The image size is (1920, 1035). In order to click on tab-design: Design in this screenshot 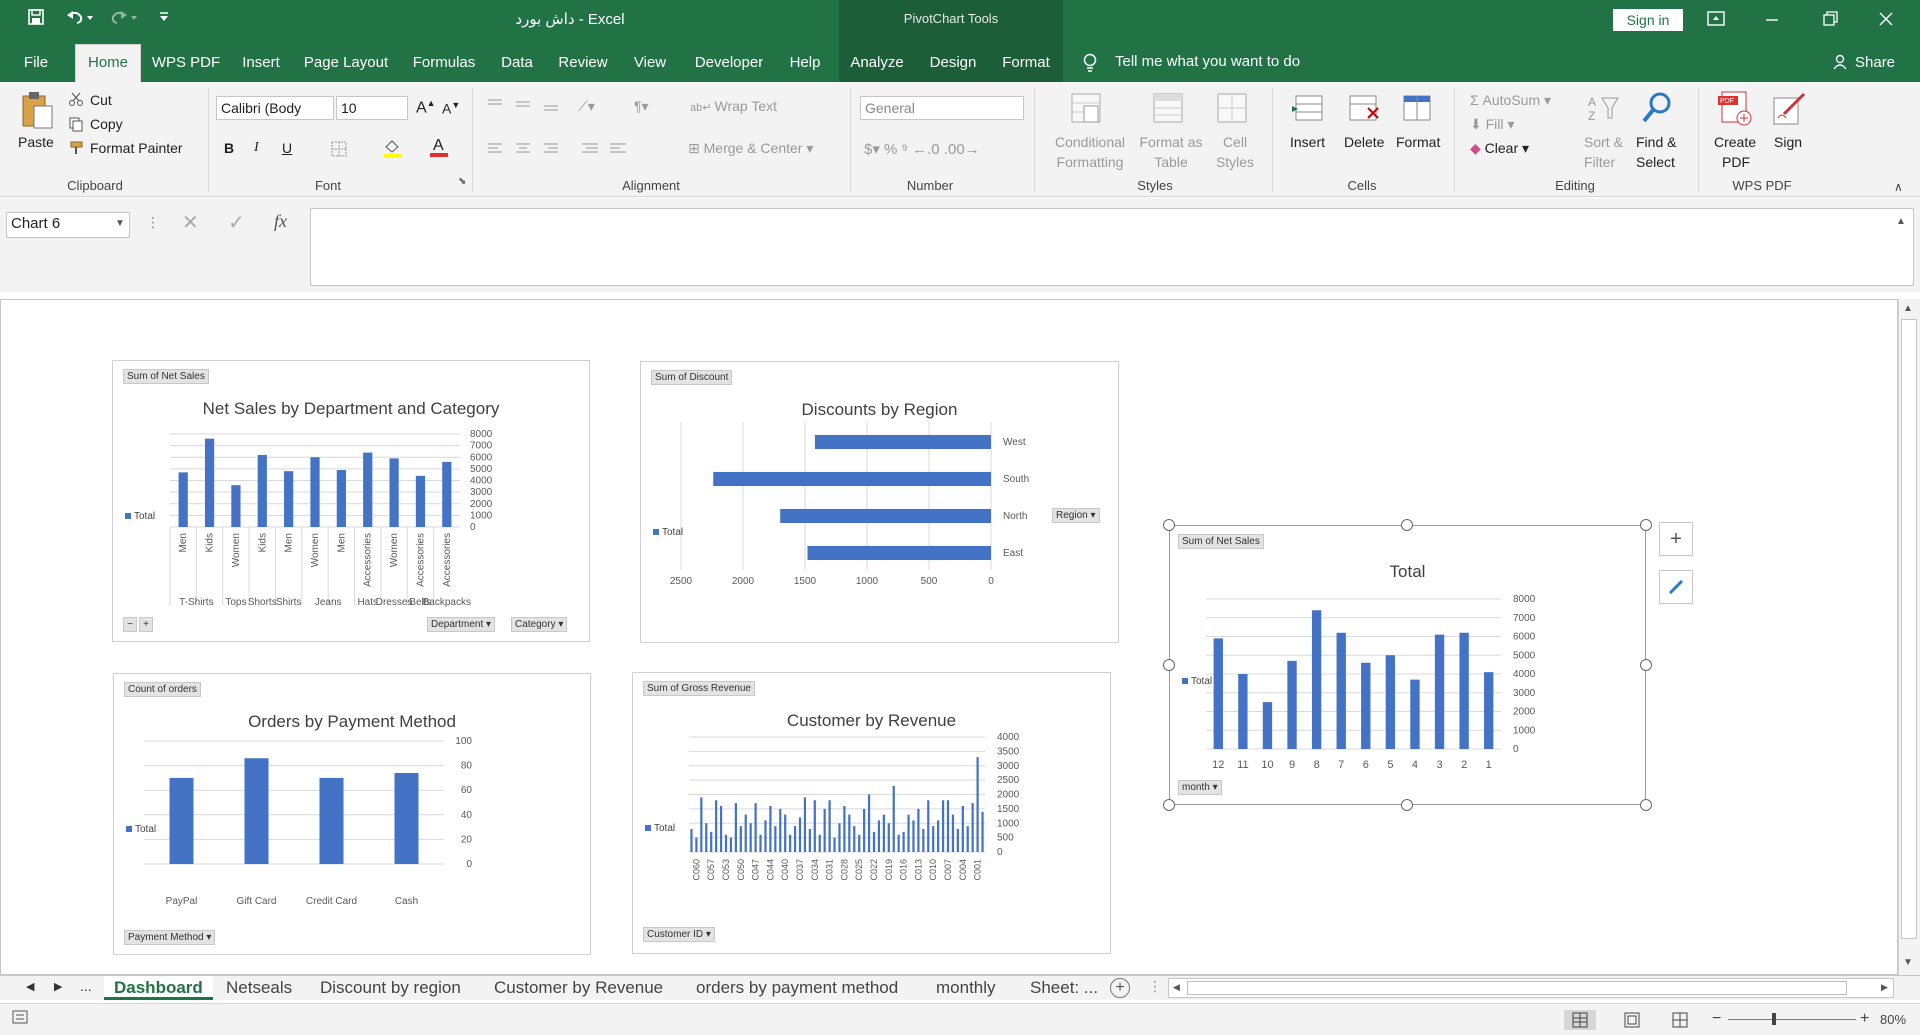, I will do `click(953, 63)`.